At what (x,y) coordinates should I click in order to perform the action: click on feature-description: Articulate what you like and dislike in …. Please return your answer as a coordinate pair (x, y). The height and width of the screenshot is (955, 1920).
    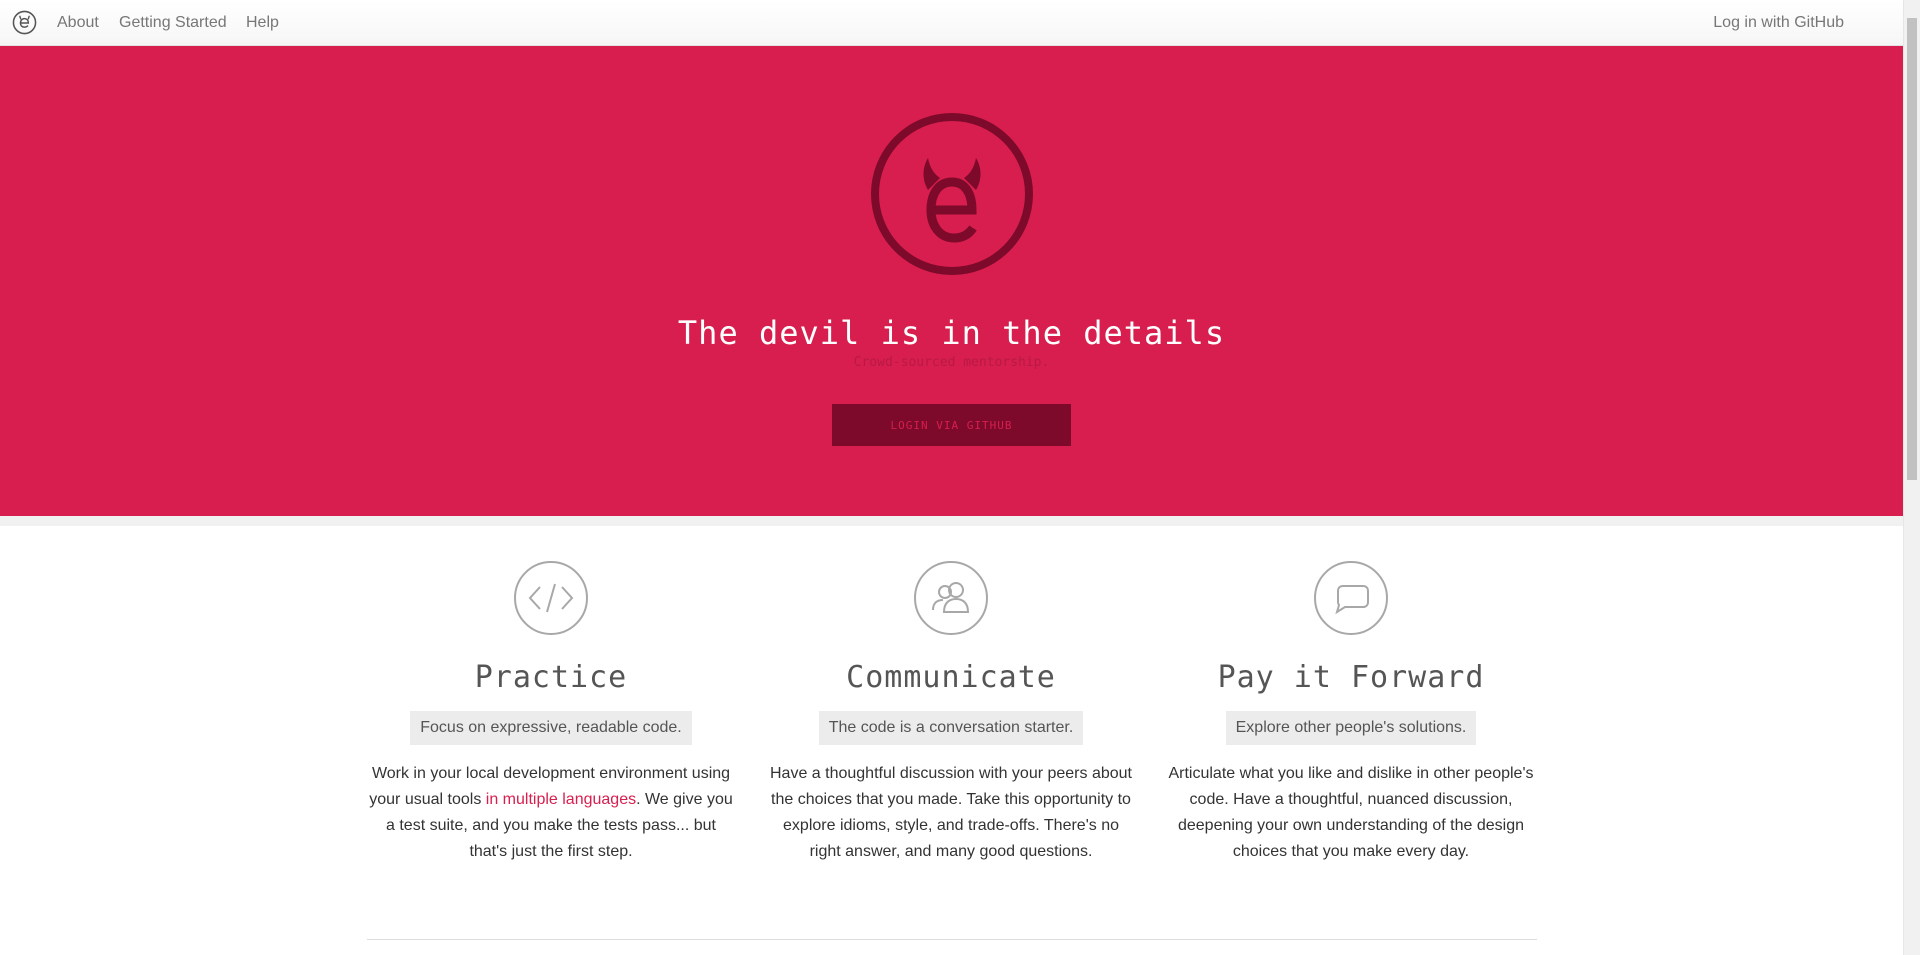
    Looking at the image, I should click on (1351, 812).